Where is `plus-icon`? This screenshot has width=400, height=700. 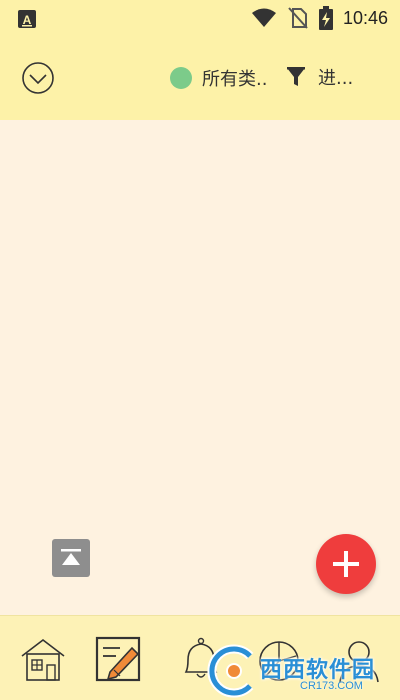
plus-icon is located at coordinates (346, 564).